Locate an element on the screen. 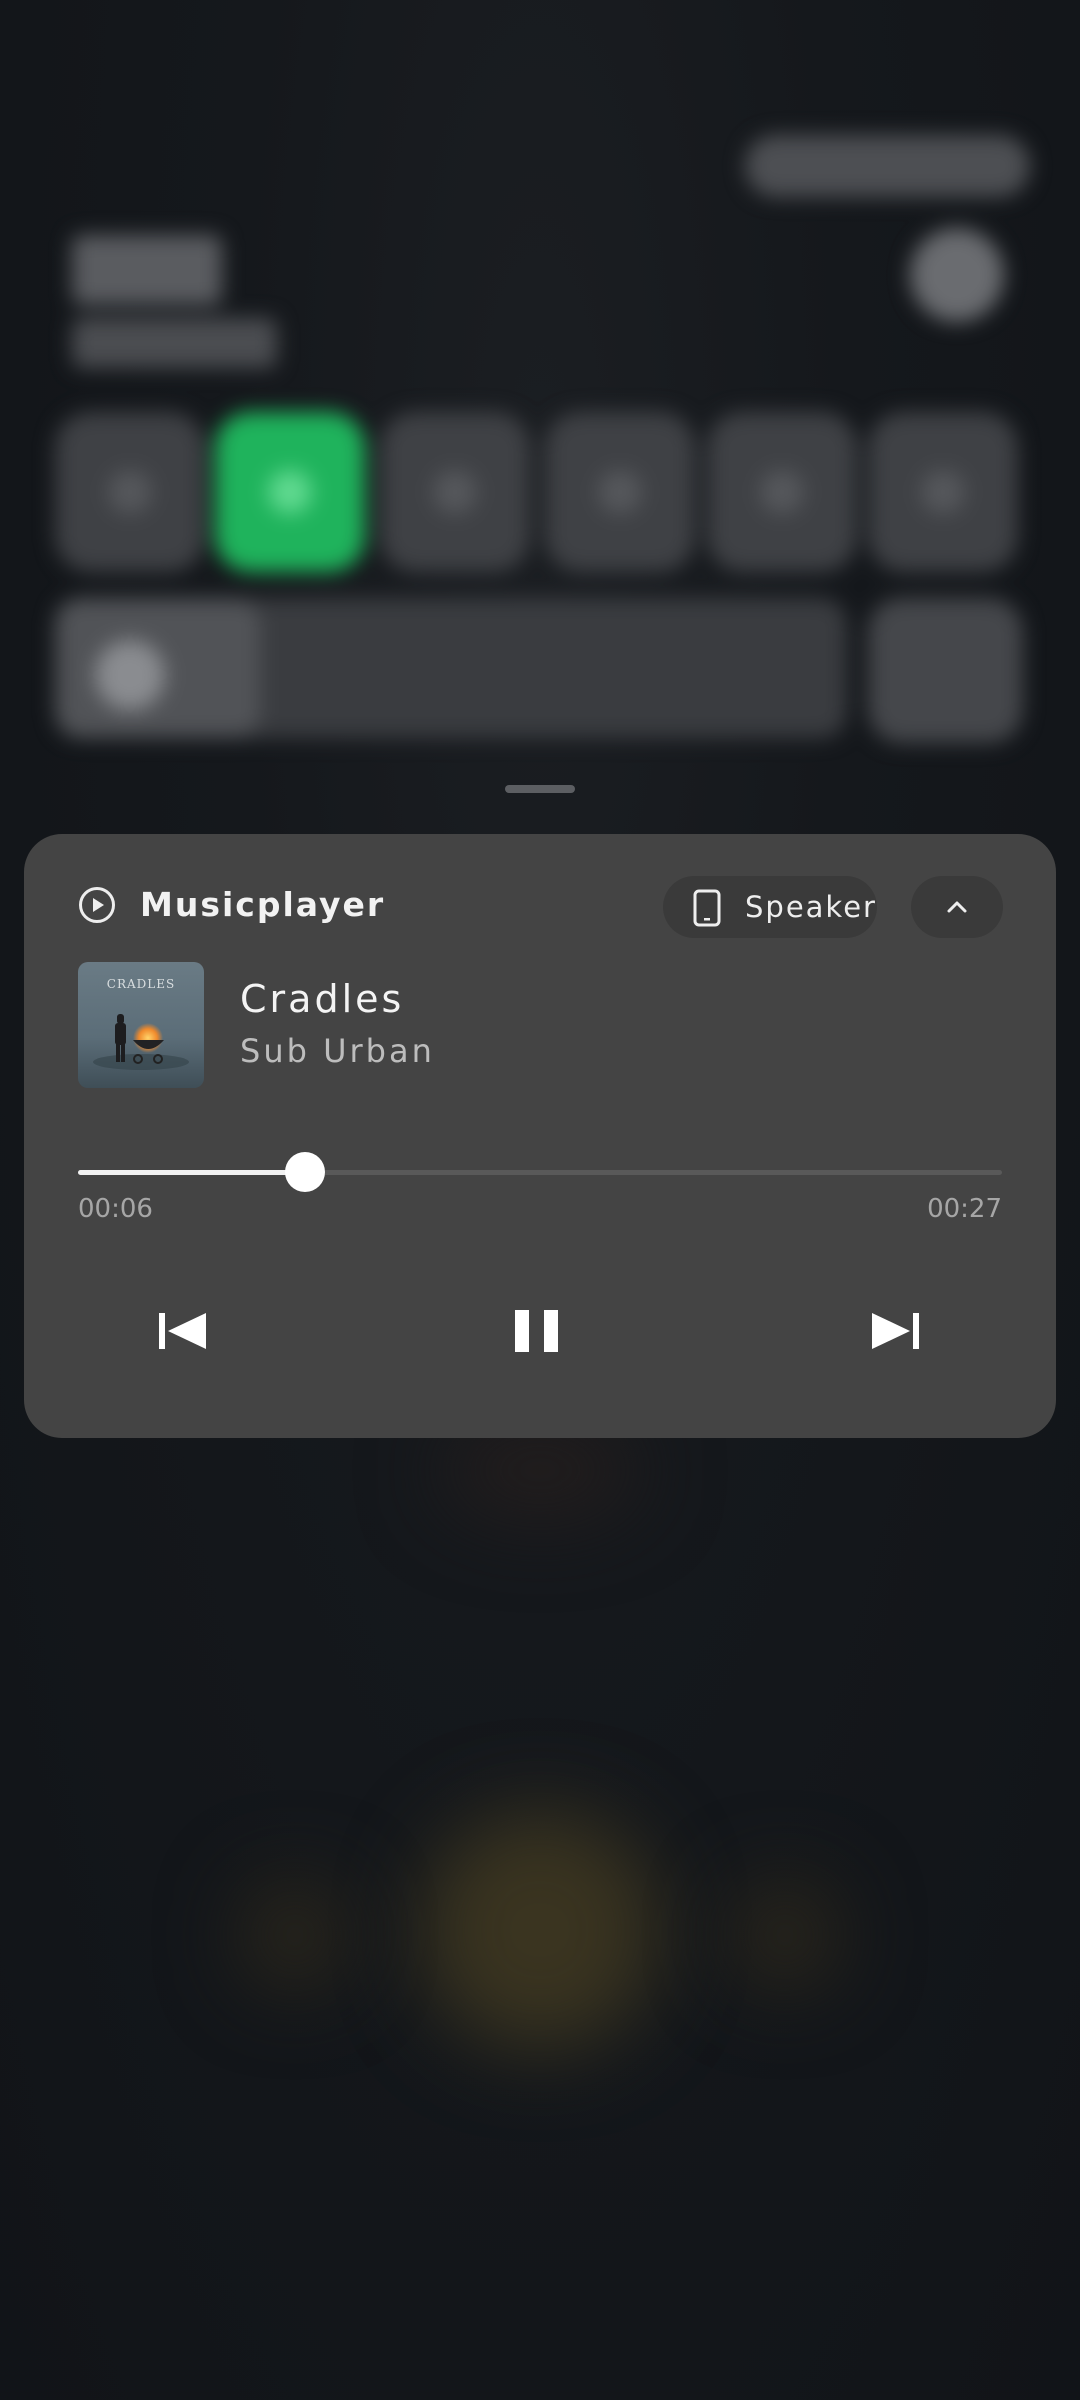 The image size is (1080, 2400). output-device-button: Speaker is located at coordinates (770, 907).